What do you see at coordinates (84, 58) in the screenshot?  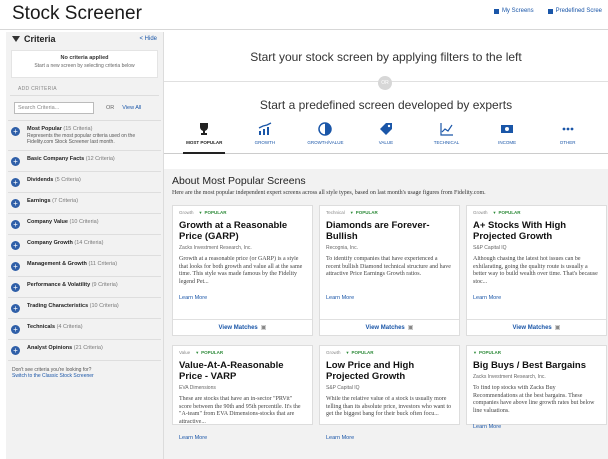 I see `no-criteria-text: No criteria applied` at bounding box center [84, 58].